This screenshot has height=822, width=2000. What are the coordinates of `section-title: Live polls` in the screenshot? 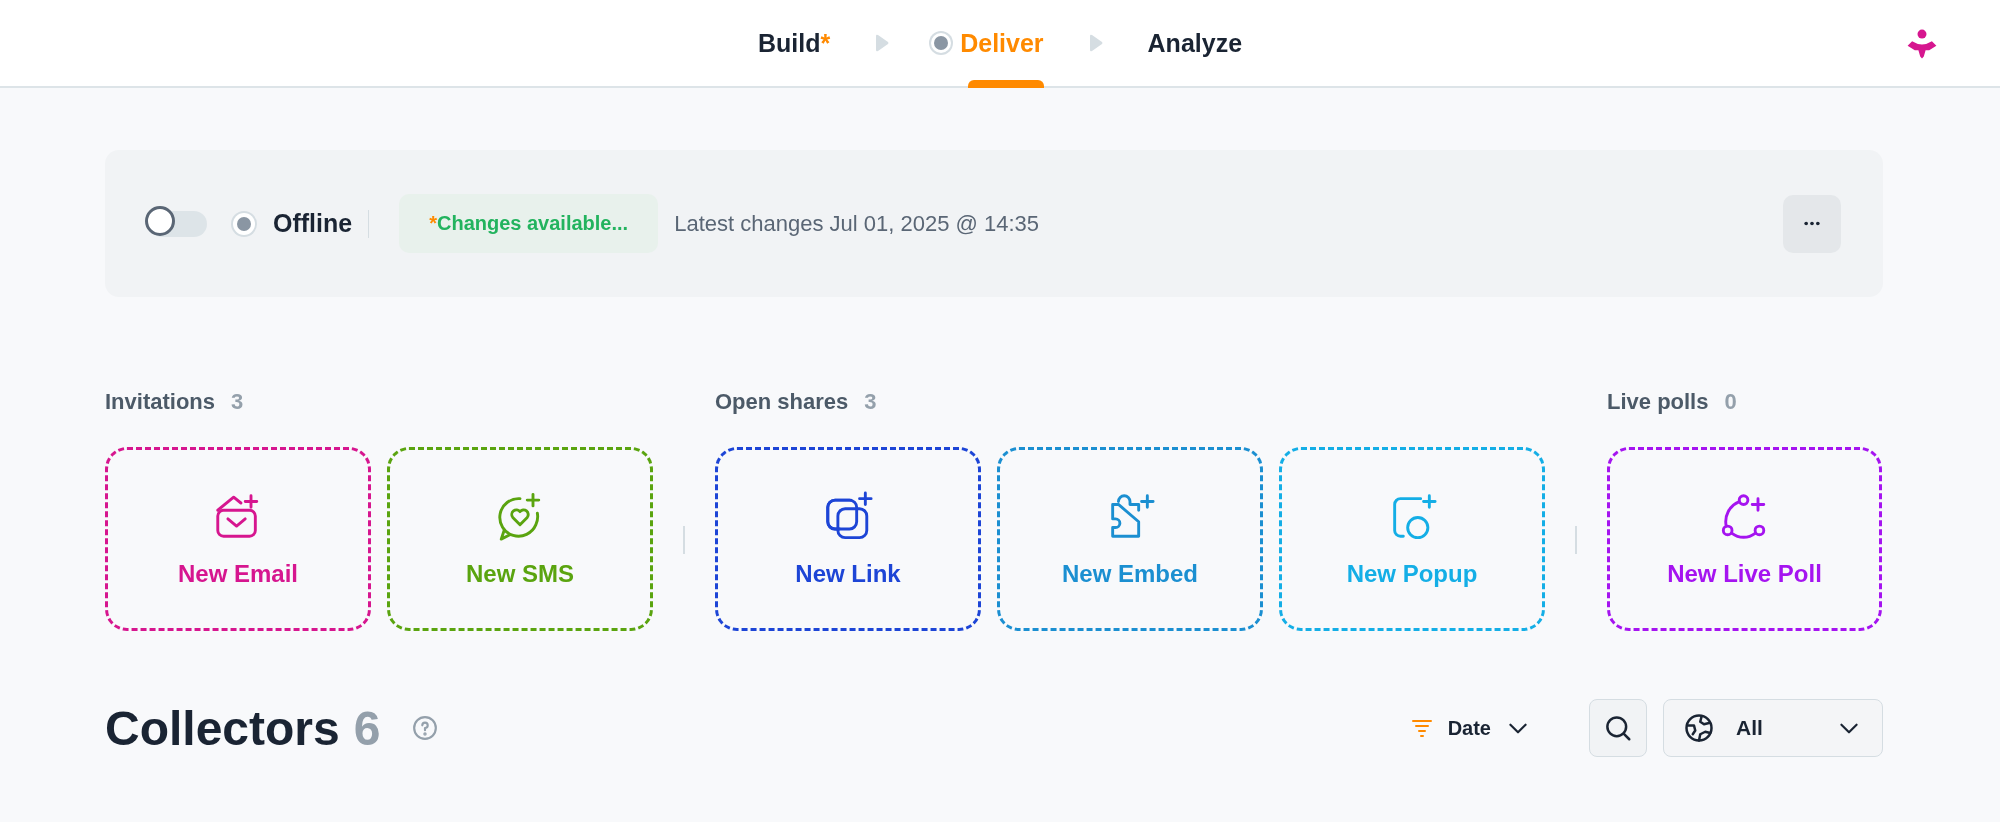 It's located at (1658, 402).